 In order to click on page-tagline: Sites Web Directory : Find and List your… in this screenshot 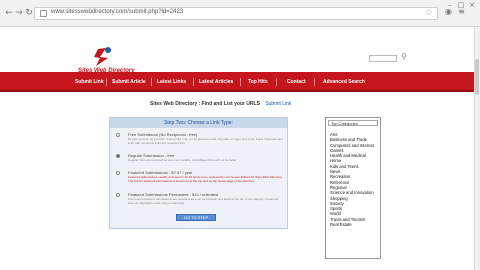, I will do `click(220, 104)`.